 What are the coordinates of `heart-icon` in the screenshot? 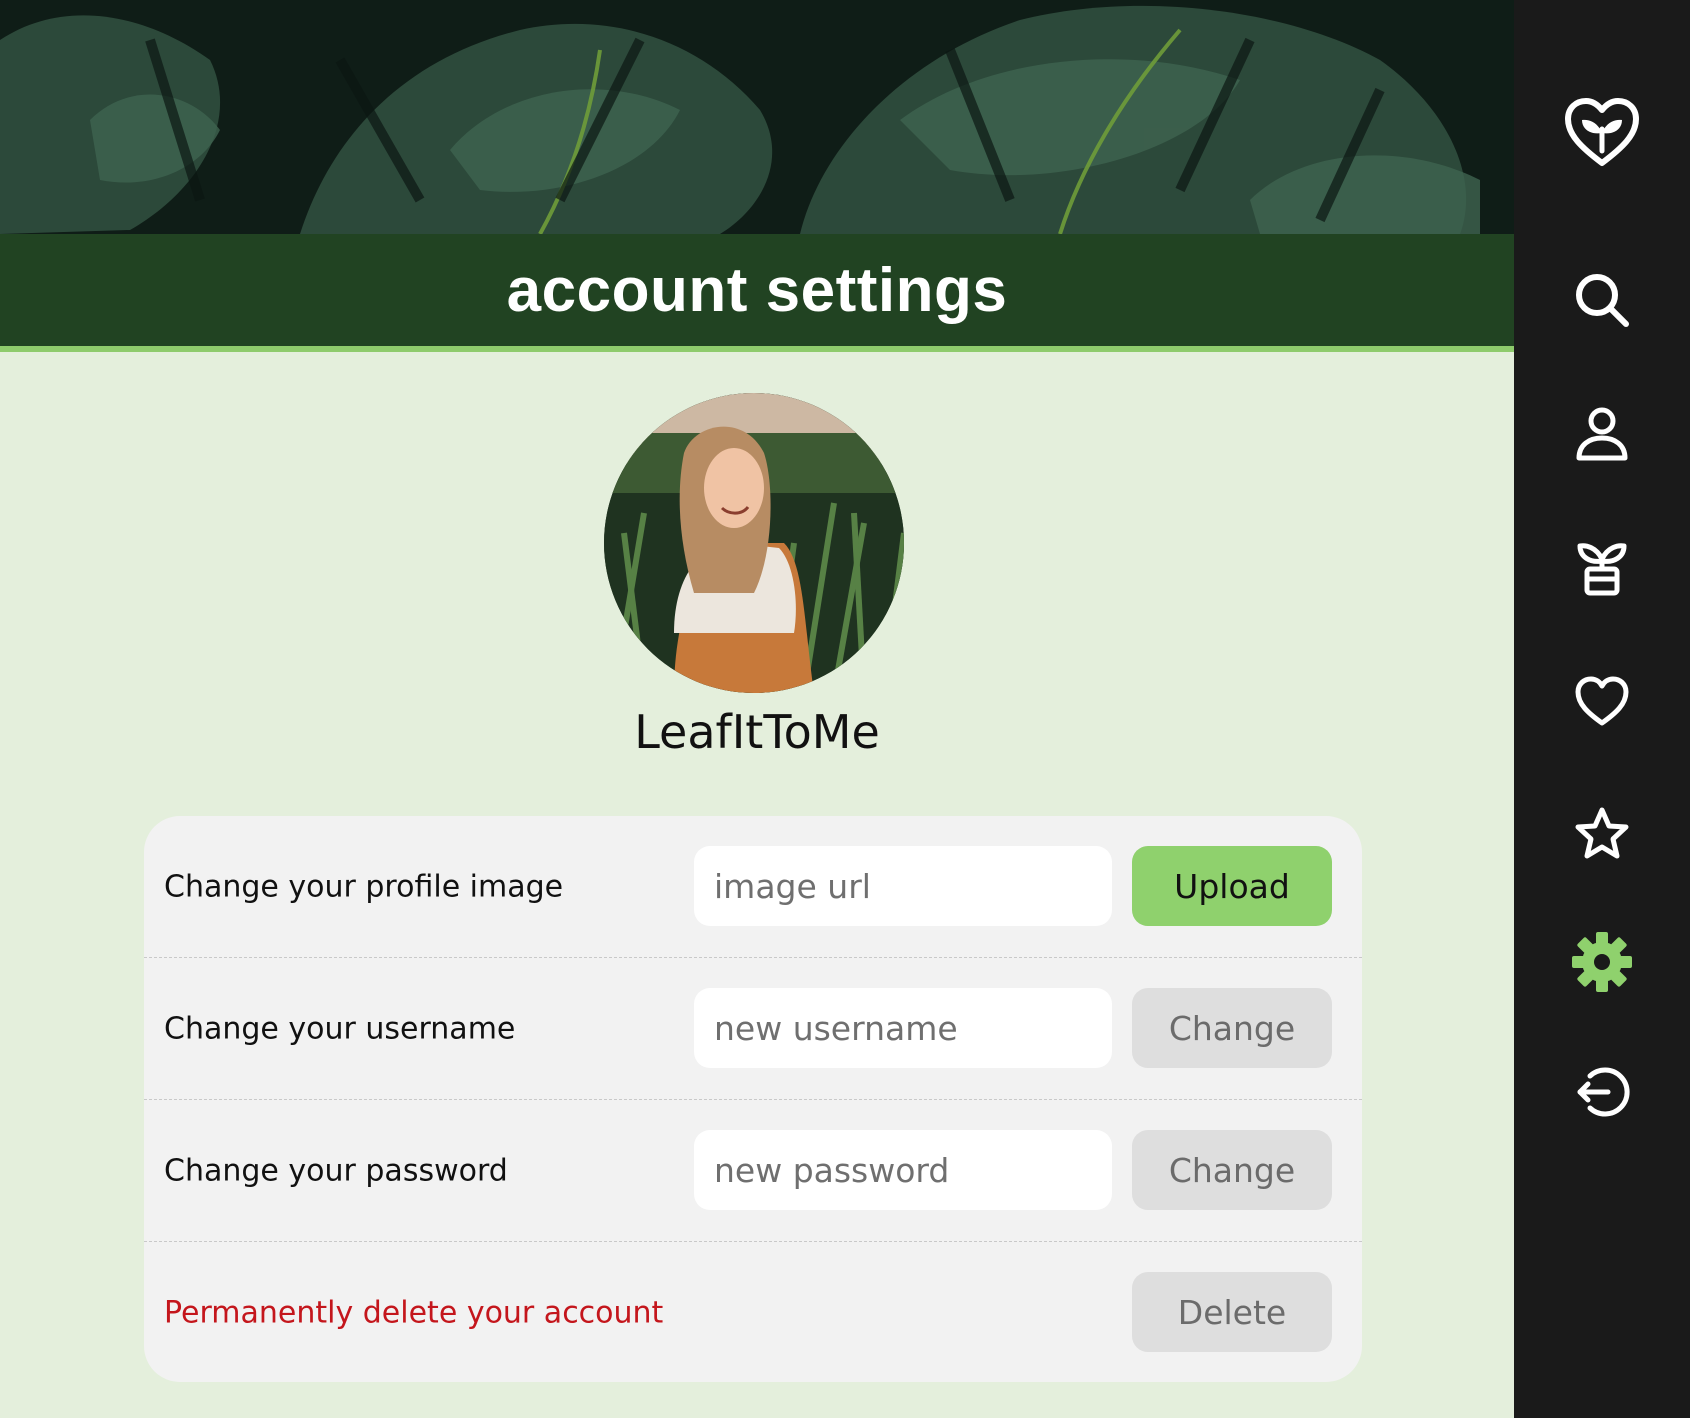 It's located at (1602, 701).